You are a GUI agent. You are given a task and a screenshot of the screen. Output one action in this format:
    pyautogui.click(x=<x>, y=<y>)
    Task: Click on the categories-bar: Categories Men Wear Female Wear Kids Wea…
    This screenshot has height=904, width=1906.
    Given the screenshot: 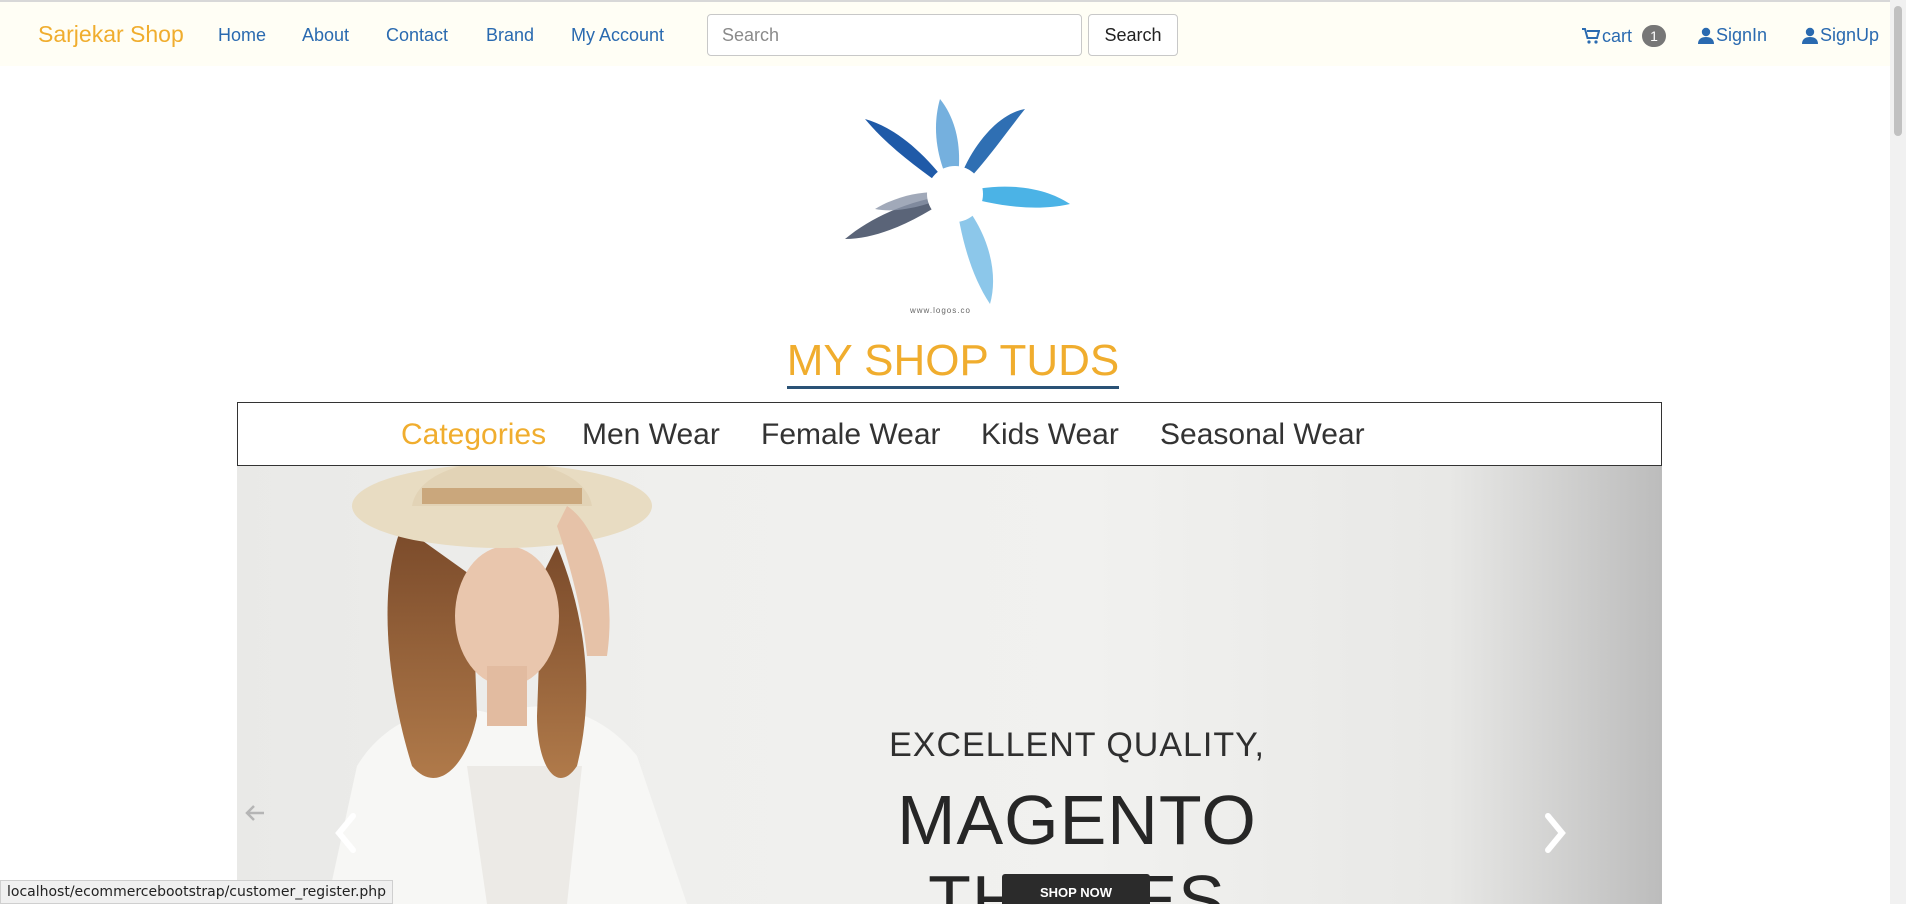 What is the action you would take?
    pyautogui.click(x=949, y=434)
    